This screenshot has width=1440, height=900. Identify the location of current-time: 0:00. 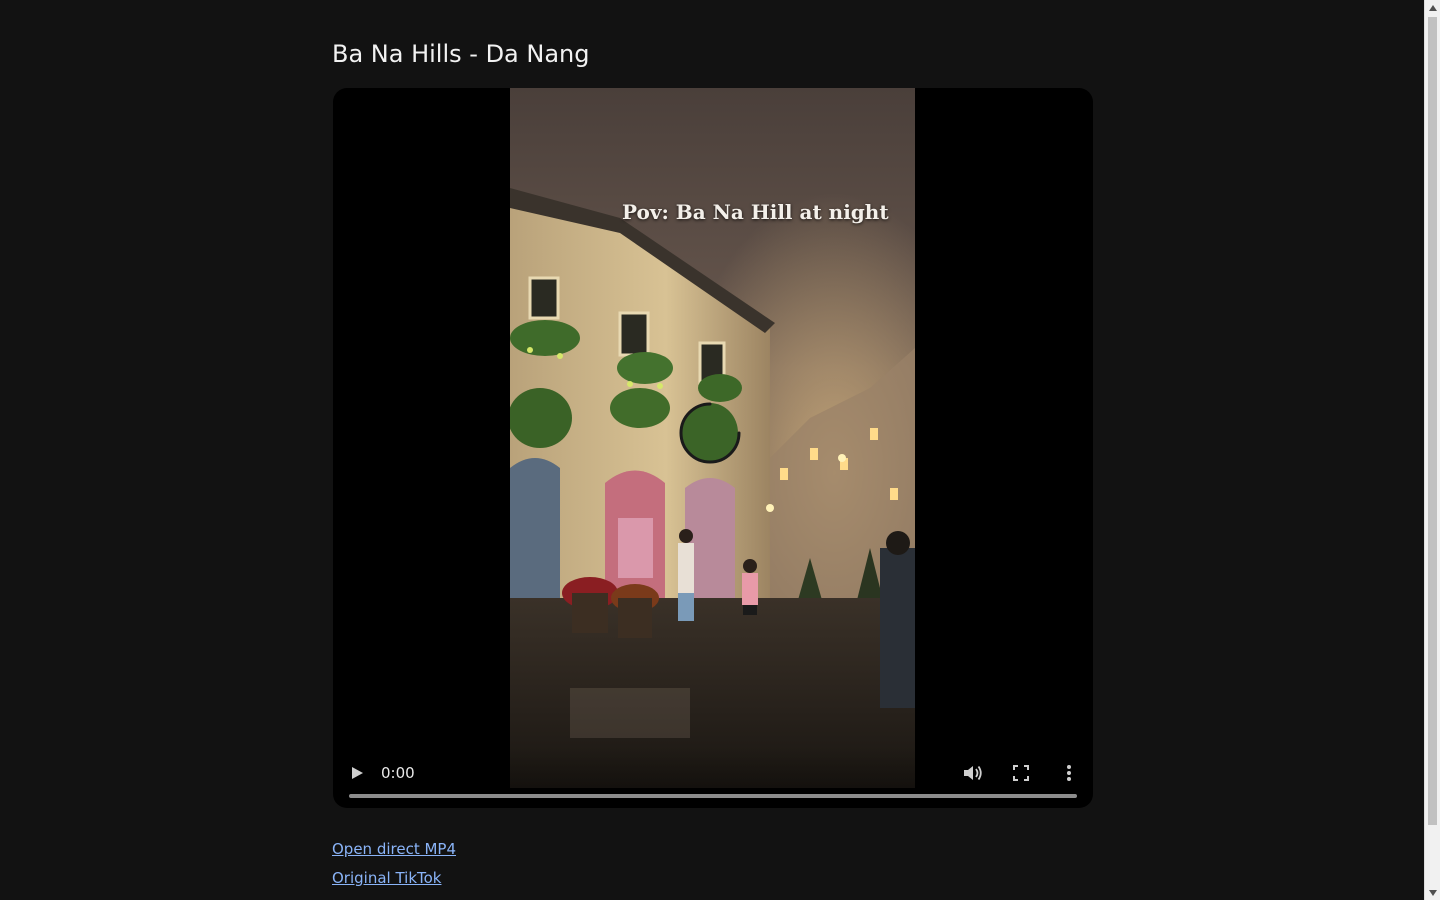
(398, 773).